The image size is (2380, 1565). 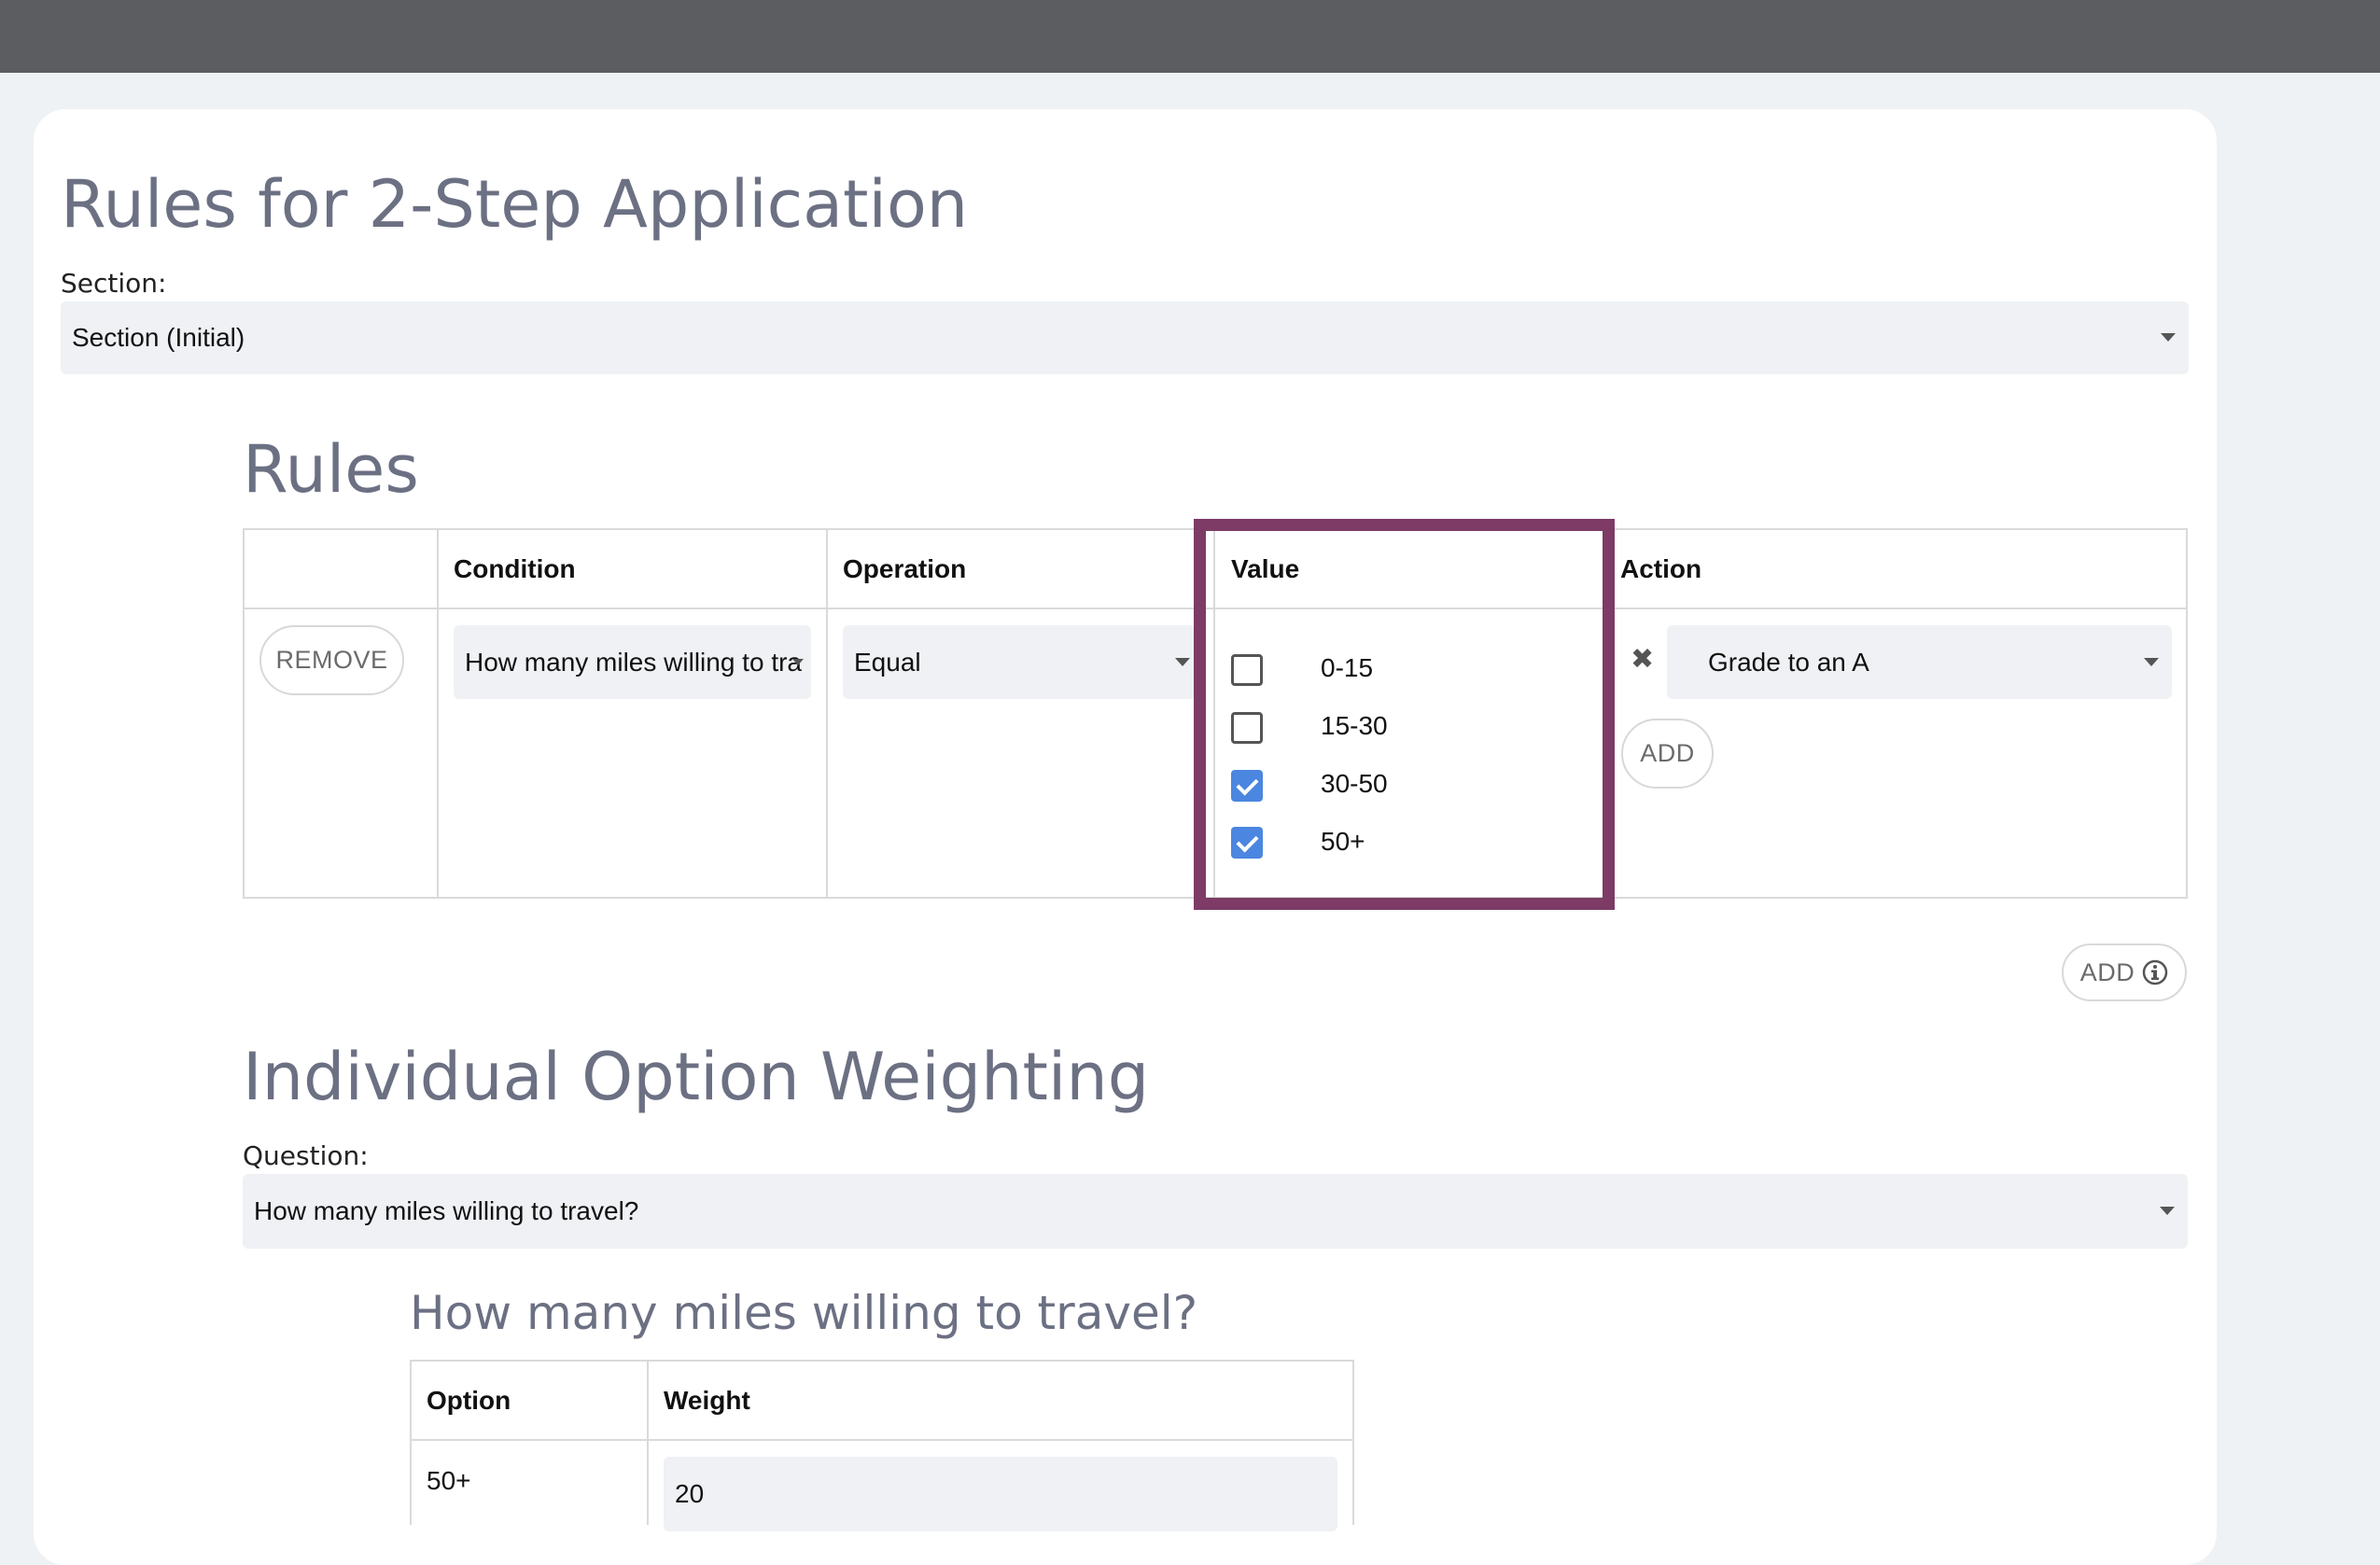 I want to click on remove-rule-button: REMOVE, so click(x=331, y=660).